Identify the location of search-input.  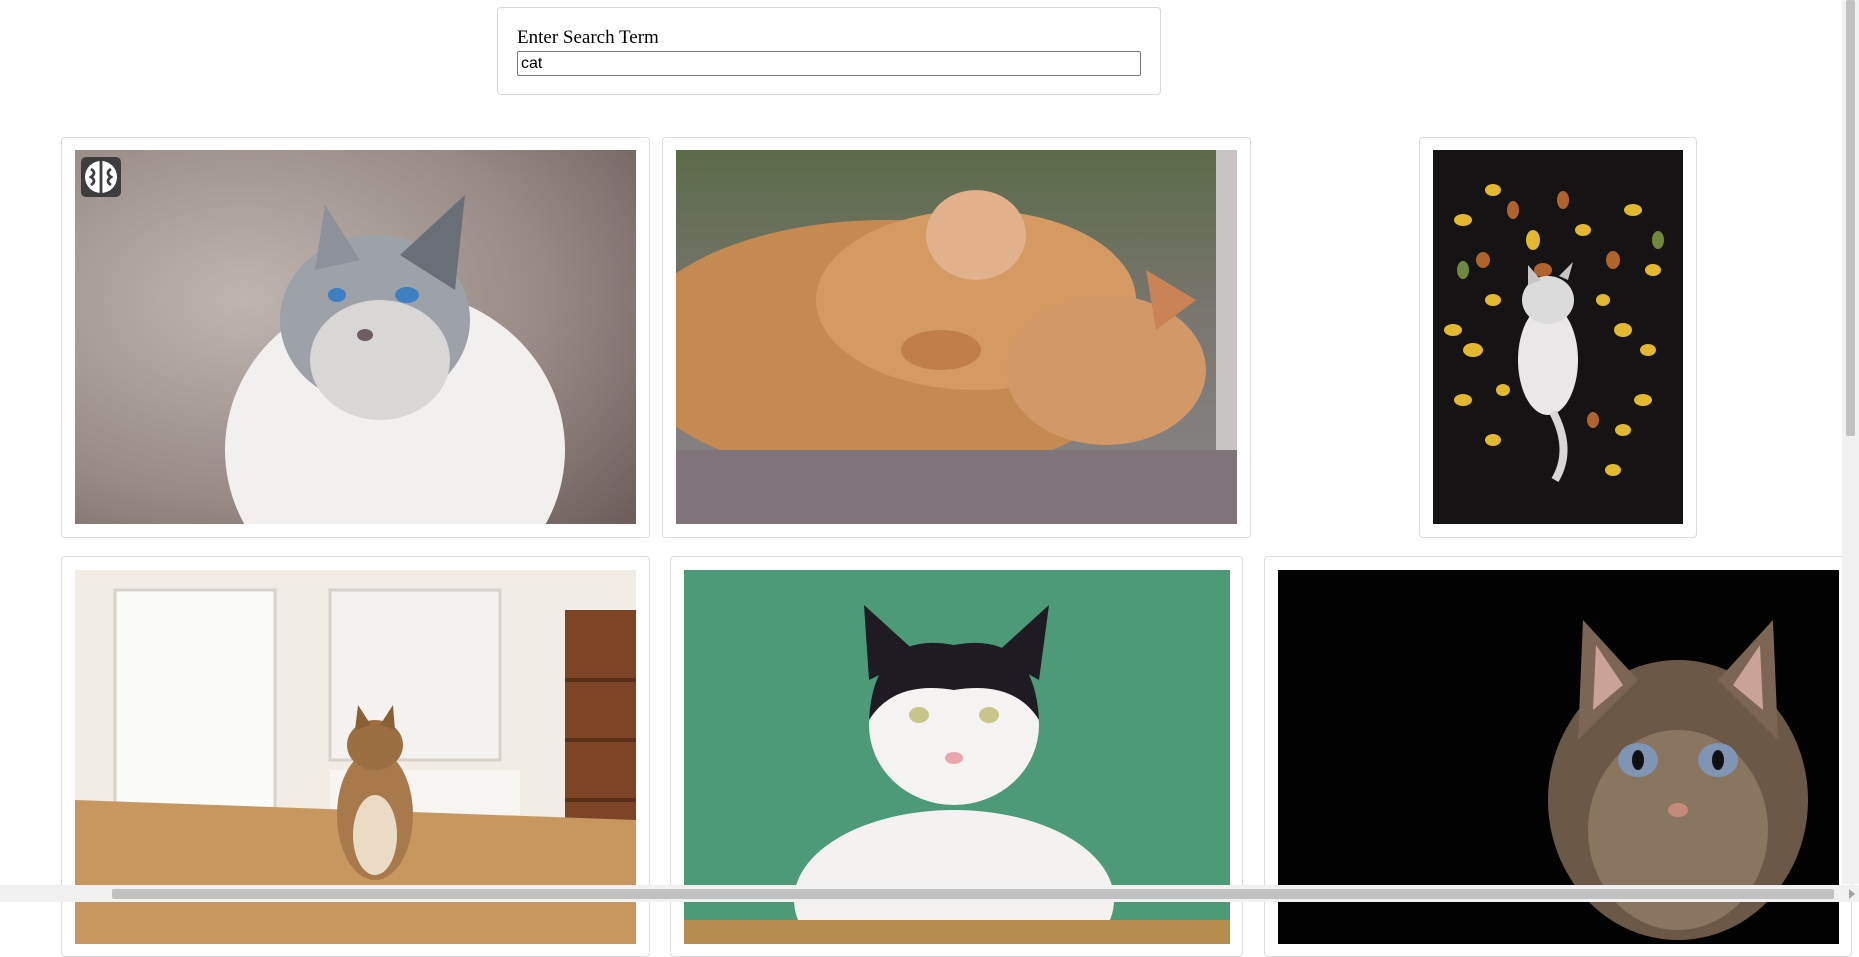
(829, 63).